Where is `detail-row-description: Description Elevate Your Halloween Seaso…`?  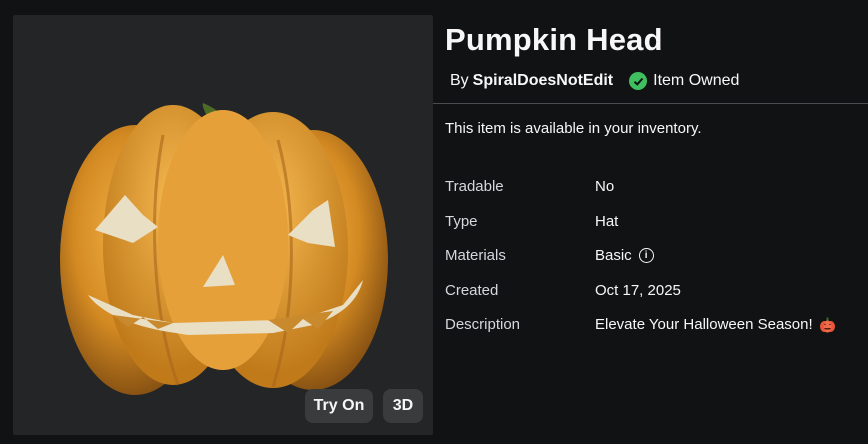 detail-row-description: Description Elevate Your Halloween Seaso… is located at coordinates (640, 333).